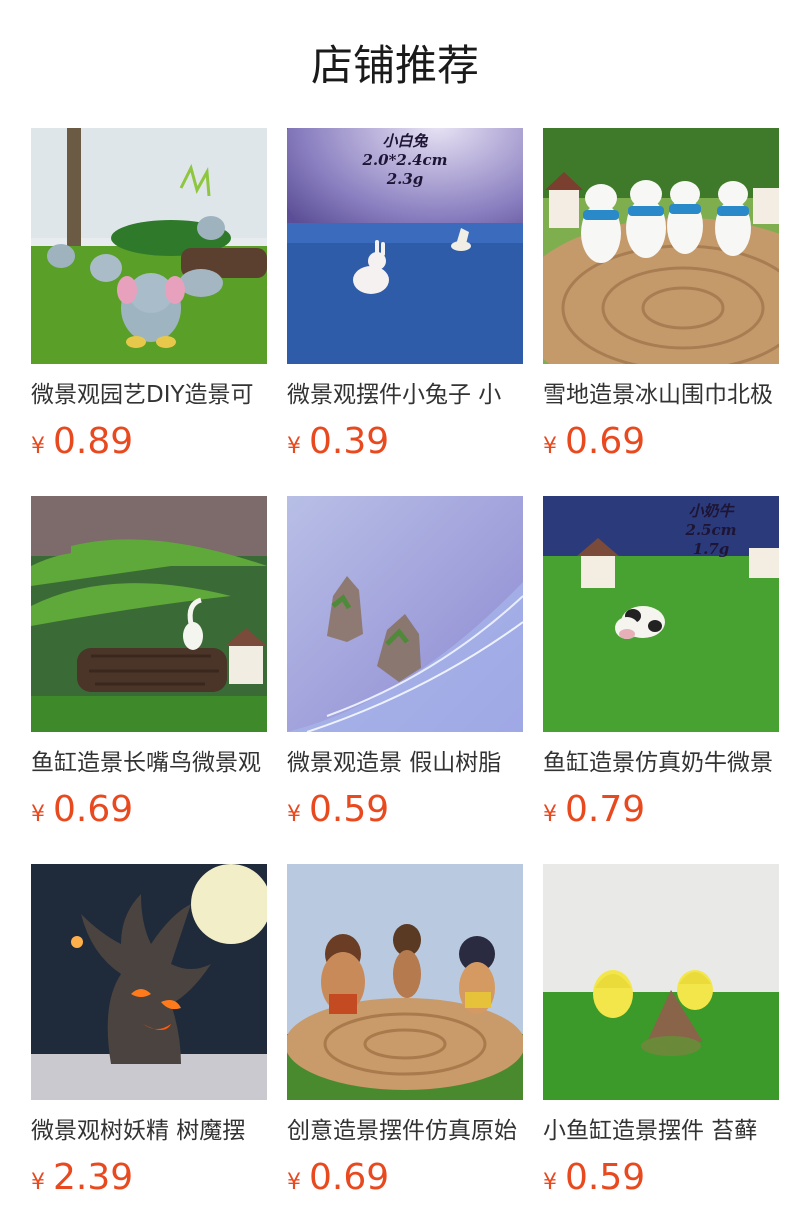 Image resolution: width=790 pixels, height=1232 pixels. Describe the element at coordinates (661, 813) in the screenshot. I see `product-price: ¥0.79` at that location.